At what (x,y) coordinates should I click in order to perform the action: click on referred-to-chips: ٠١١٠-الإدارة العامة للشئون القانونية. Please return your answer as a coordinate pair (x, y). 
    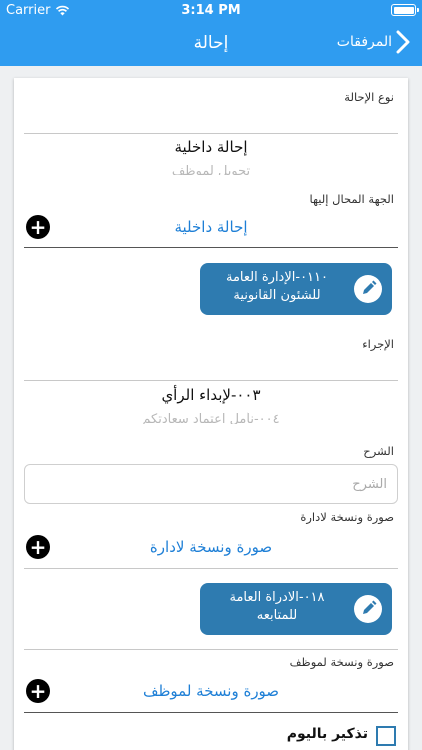
    Looking at the image, I should click on (211, 288).